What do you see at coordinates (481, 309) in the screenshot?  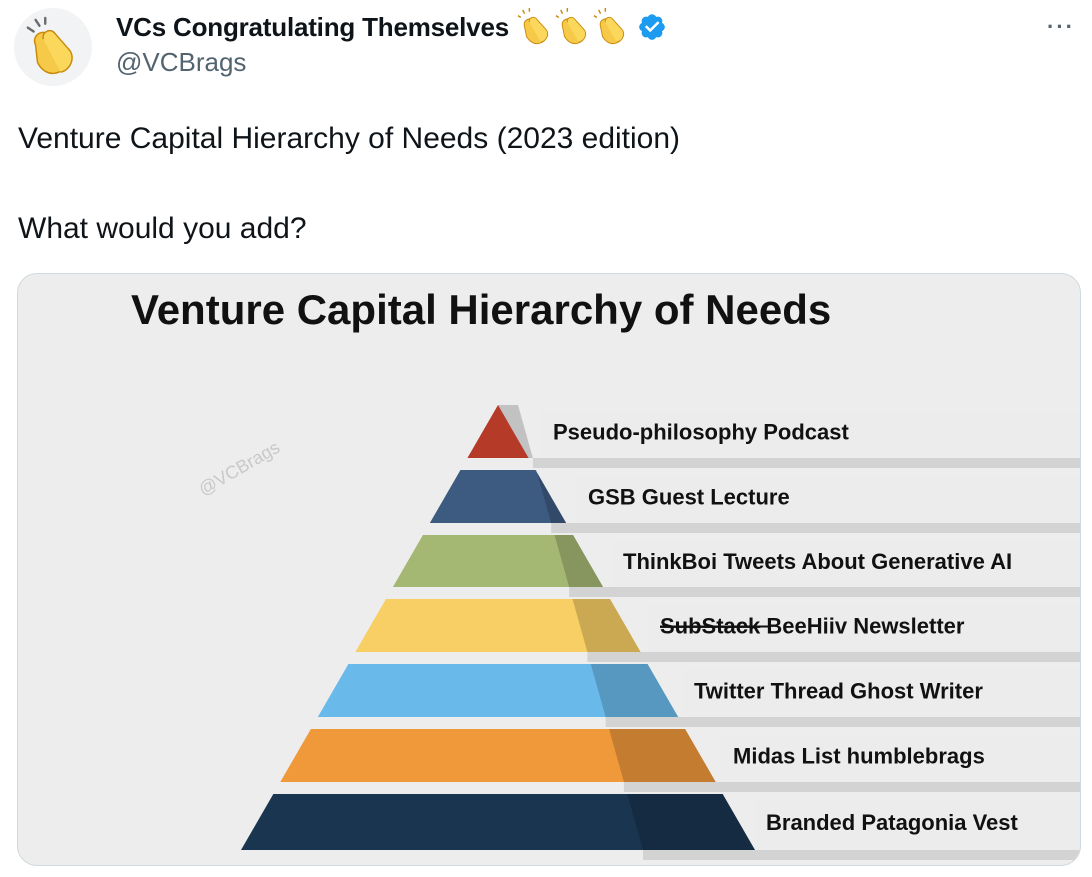 I see `image-title: Venture Capital Hierarchy of Needs` at bounding box center [481, 309].